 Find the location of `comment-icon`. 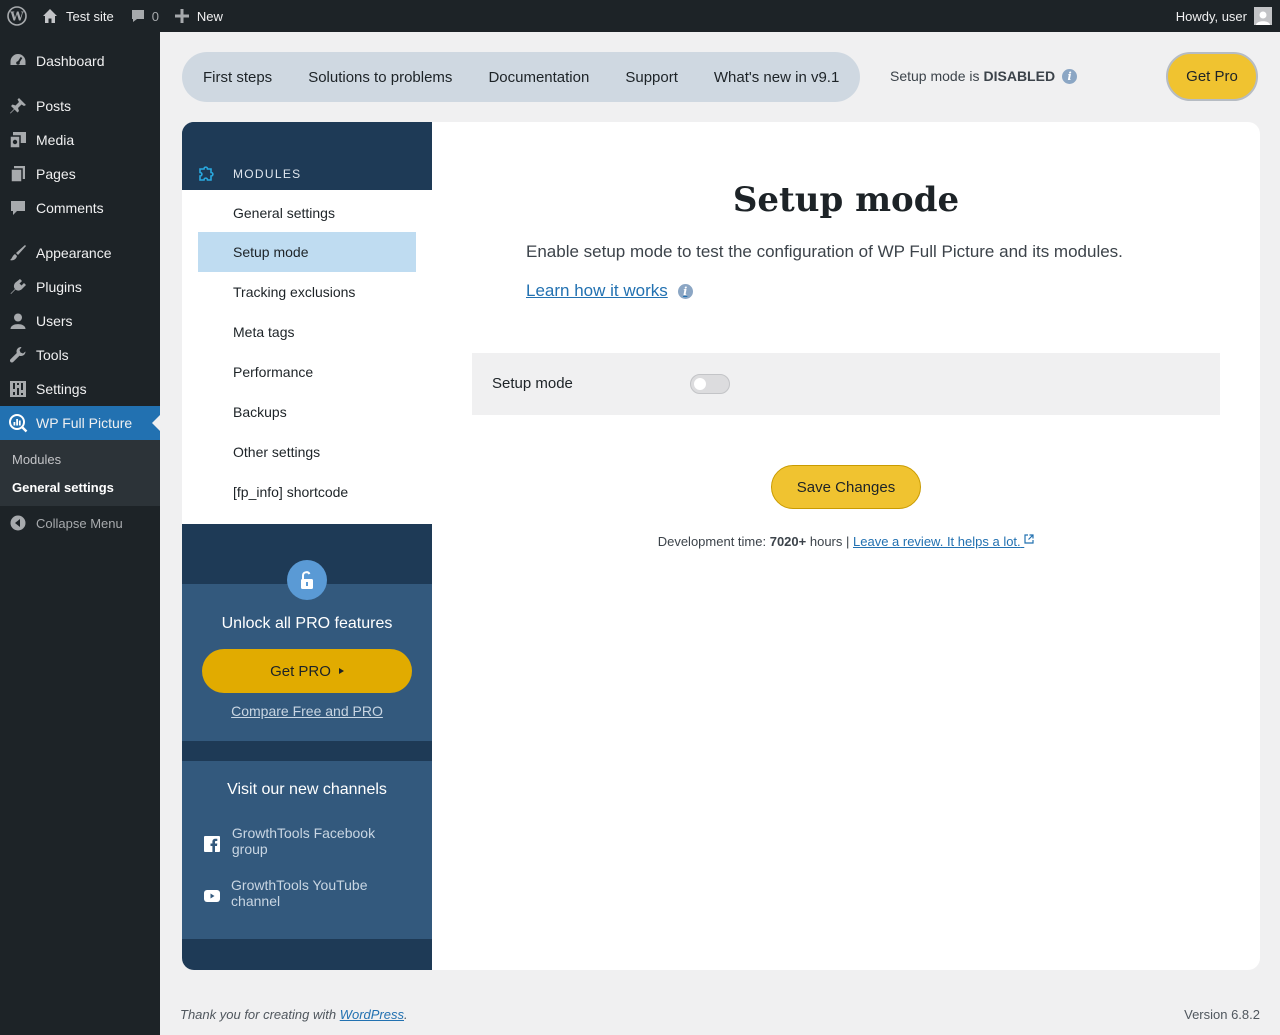

comment-icon is located at coordinates (138, 16).